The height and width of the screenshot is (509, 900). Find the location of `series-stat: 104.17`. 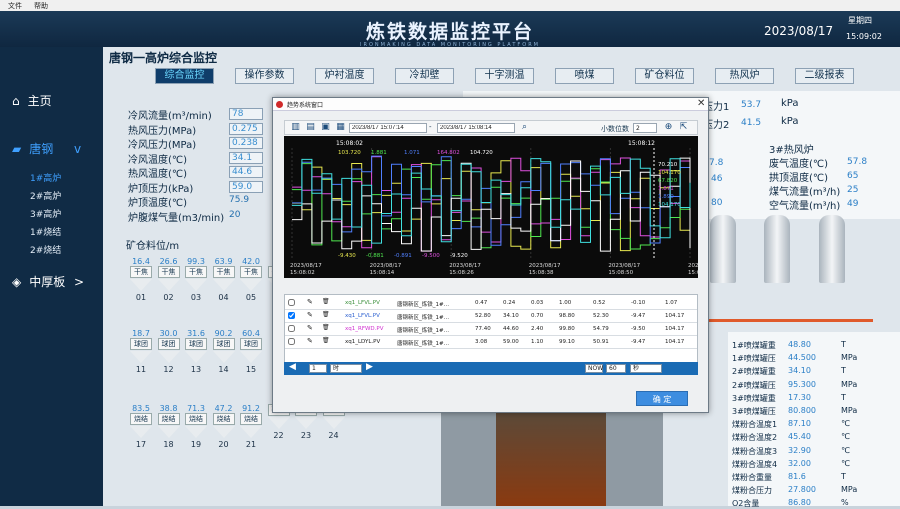

series-stat: 104.17 is located at coordinates (675, 342).